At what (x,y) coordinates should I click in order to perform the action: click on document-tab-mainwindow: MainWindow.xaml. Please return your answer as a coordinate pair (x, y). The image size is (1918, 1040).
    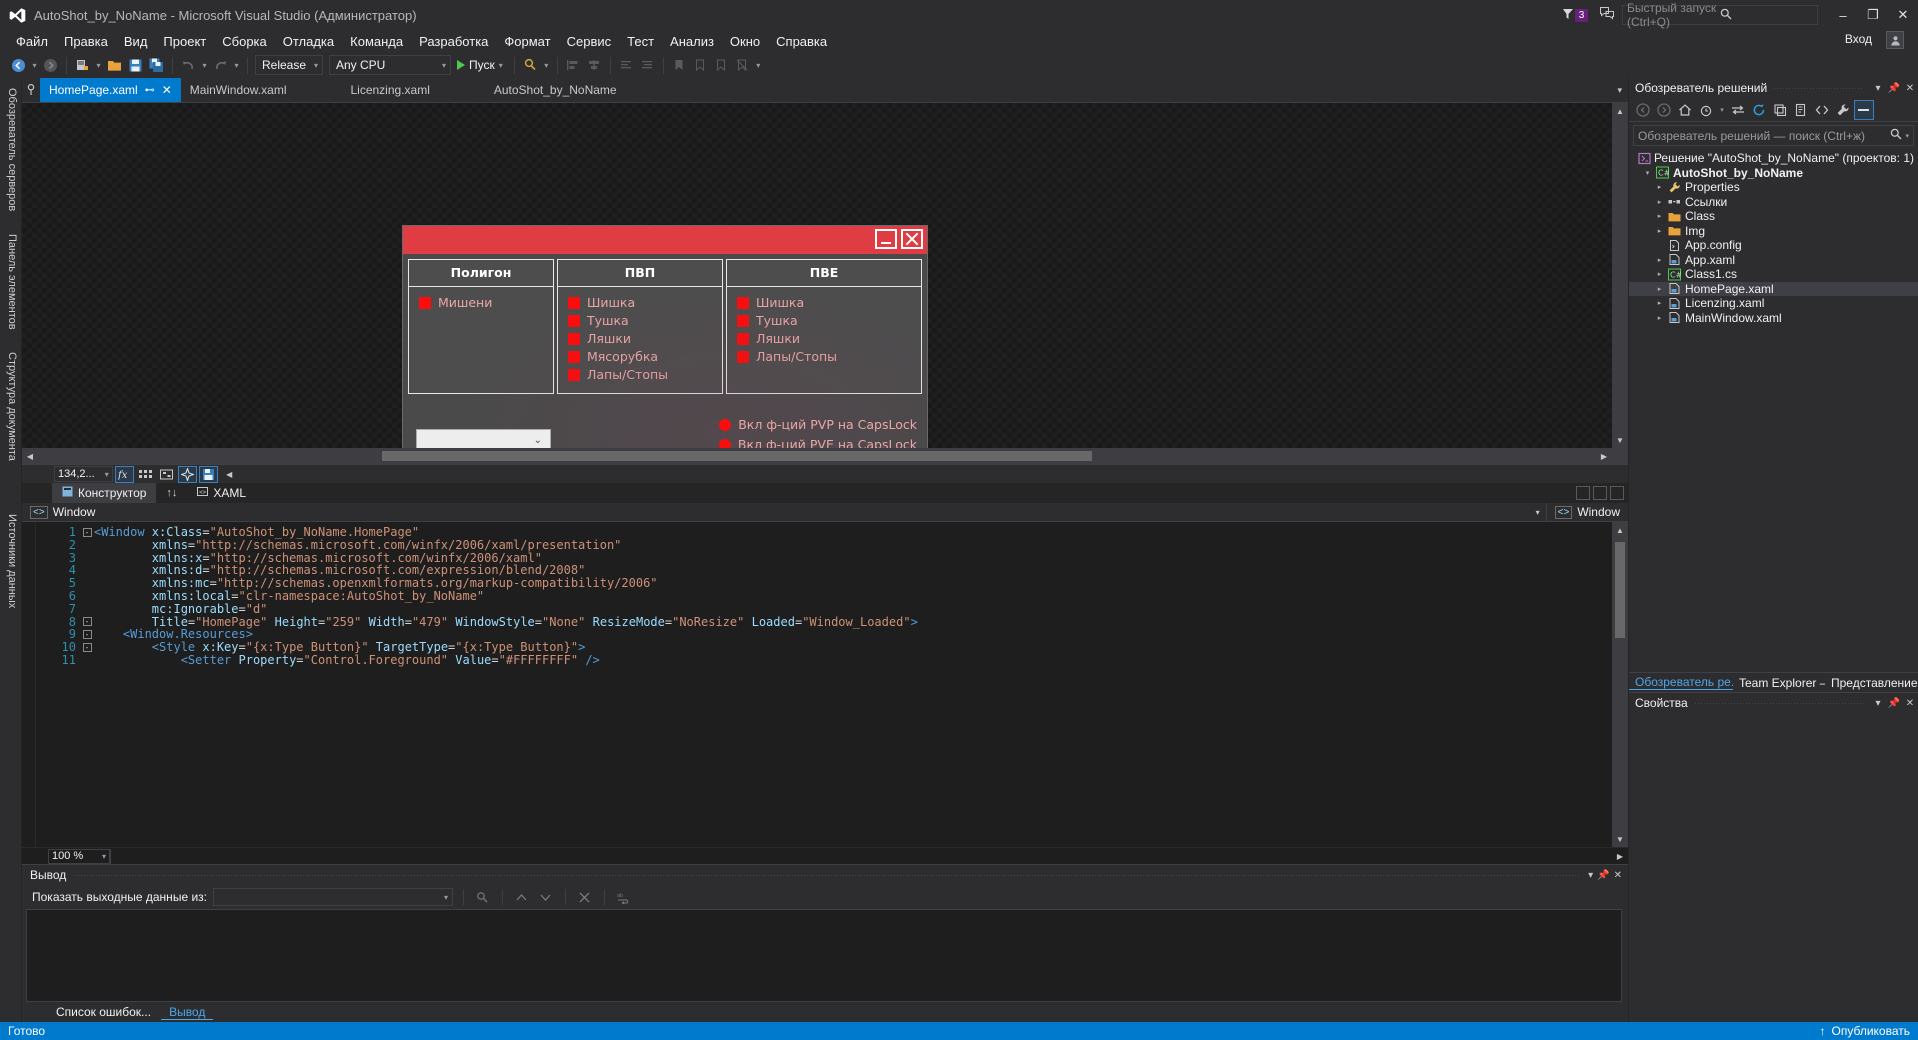
    Looking at the image, I should click on (238, 90).